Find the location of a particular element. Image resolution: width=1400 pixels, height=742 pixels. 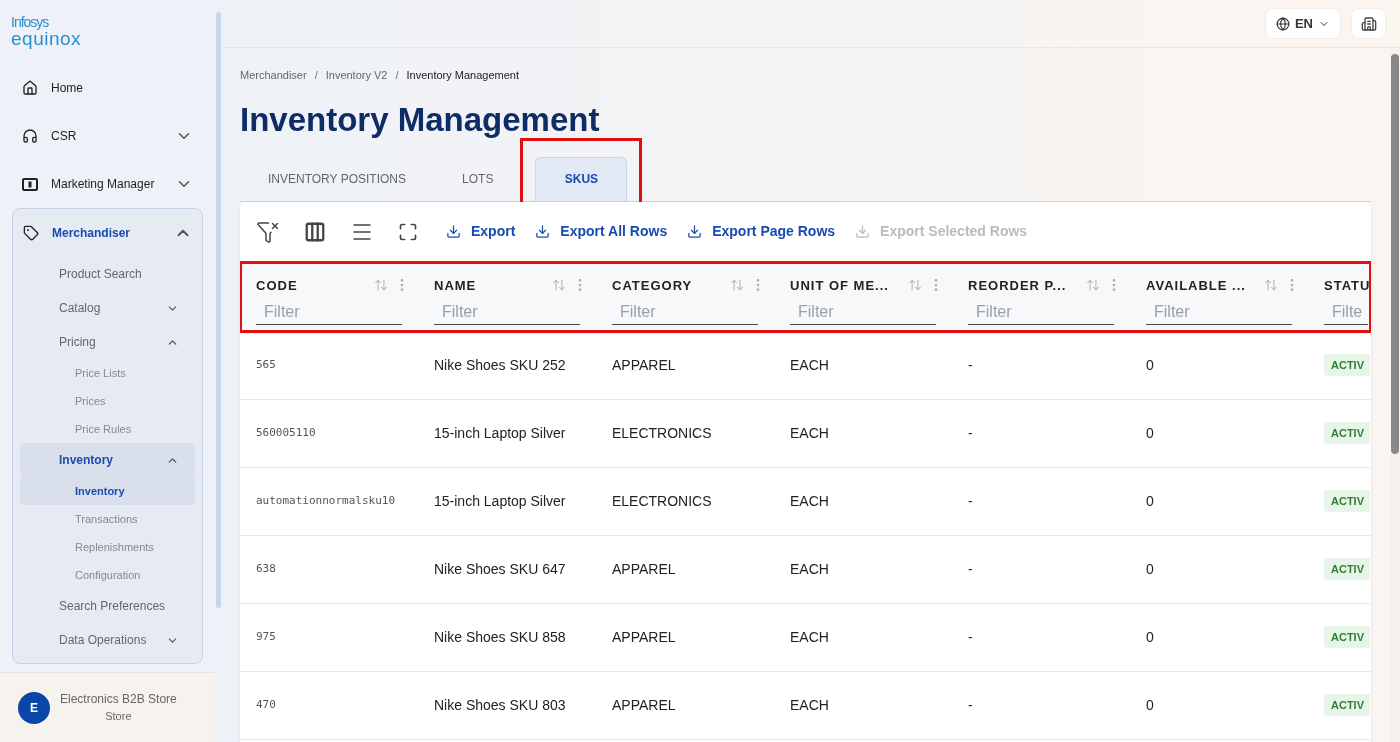

table-row: automationnormalsku10 15-inch Laptop Silver ELECTRONICS EACH - 0 ACTIV is located at coordinates (805, 501).